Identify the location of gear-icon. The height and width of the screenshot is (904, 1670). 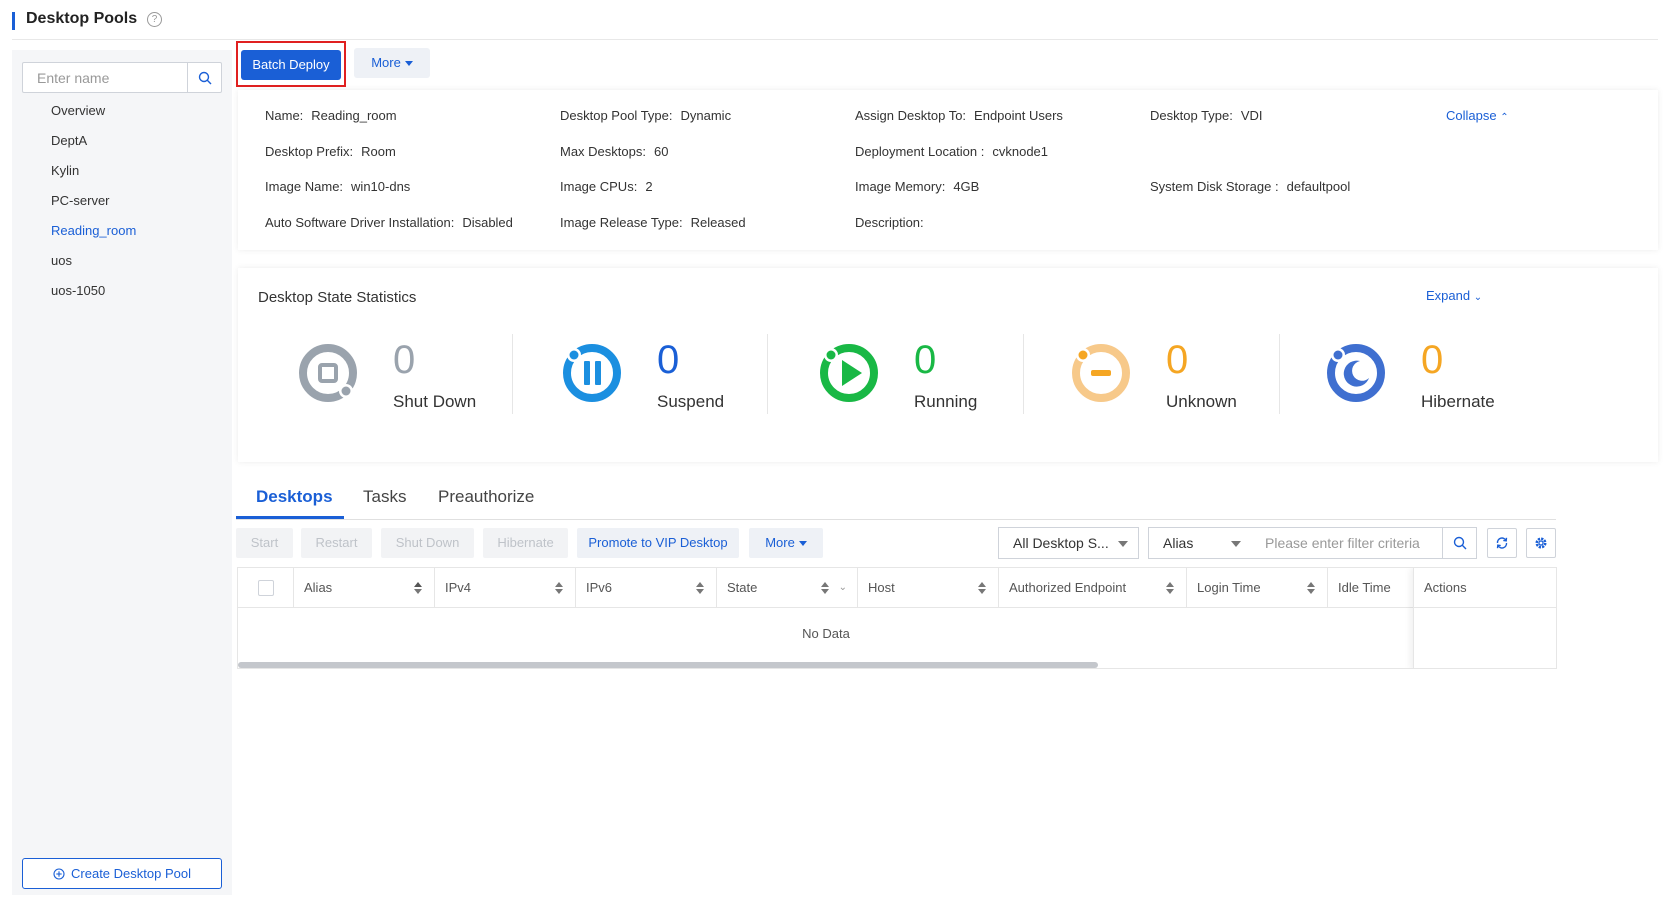
(1541, 543).